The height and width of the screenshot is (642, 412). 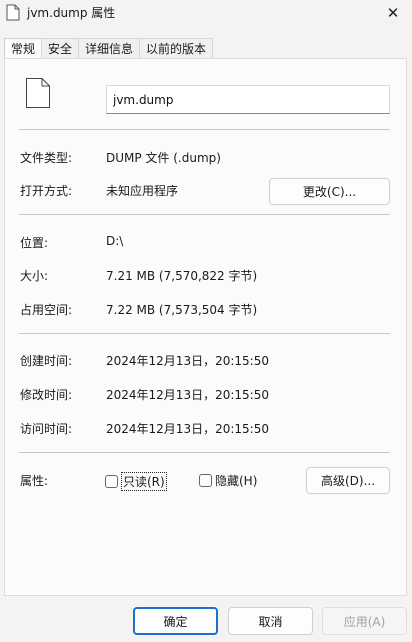 I want to click on size-label: 大小:, so click(x=34, y=276).